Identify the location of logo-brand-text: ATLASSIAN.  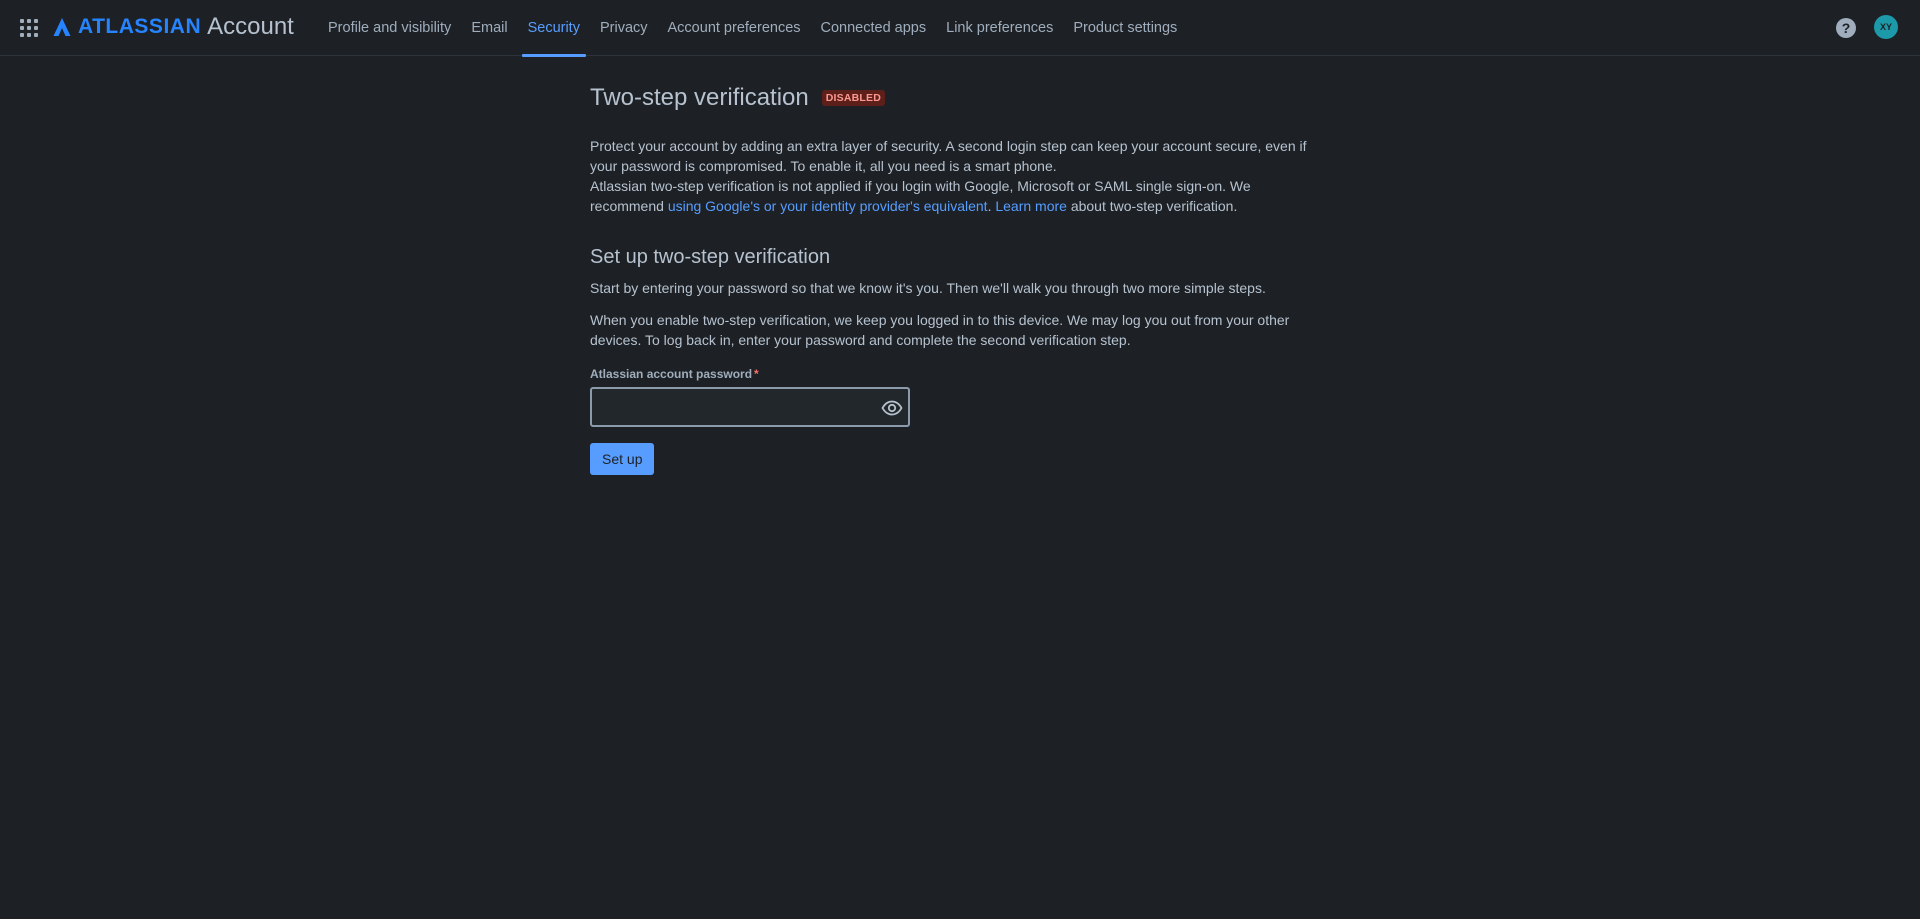
(140, 26).